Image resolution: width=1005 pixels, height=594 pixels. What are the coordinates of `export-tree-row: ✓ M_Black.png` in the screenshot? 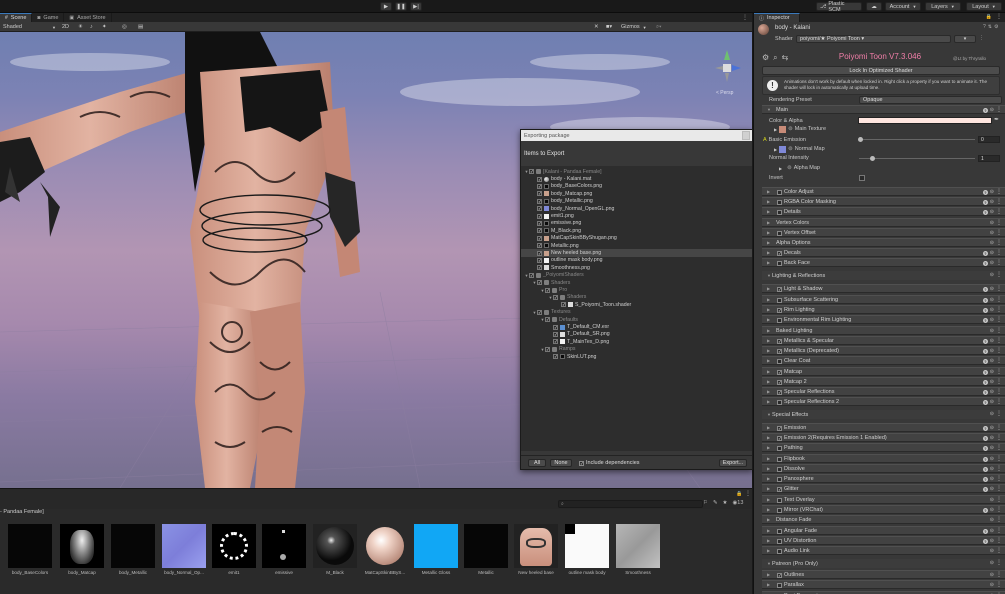 It's located at (636, 230).